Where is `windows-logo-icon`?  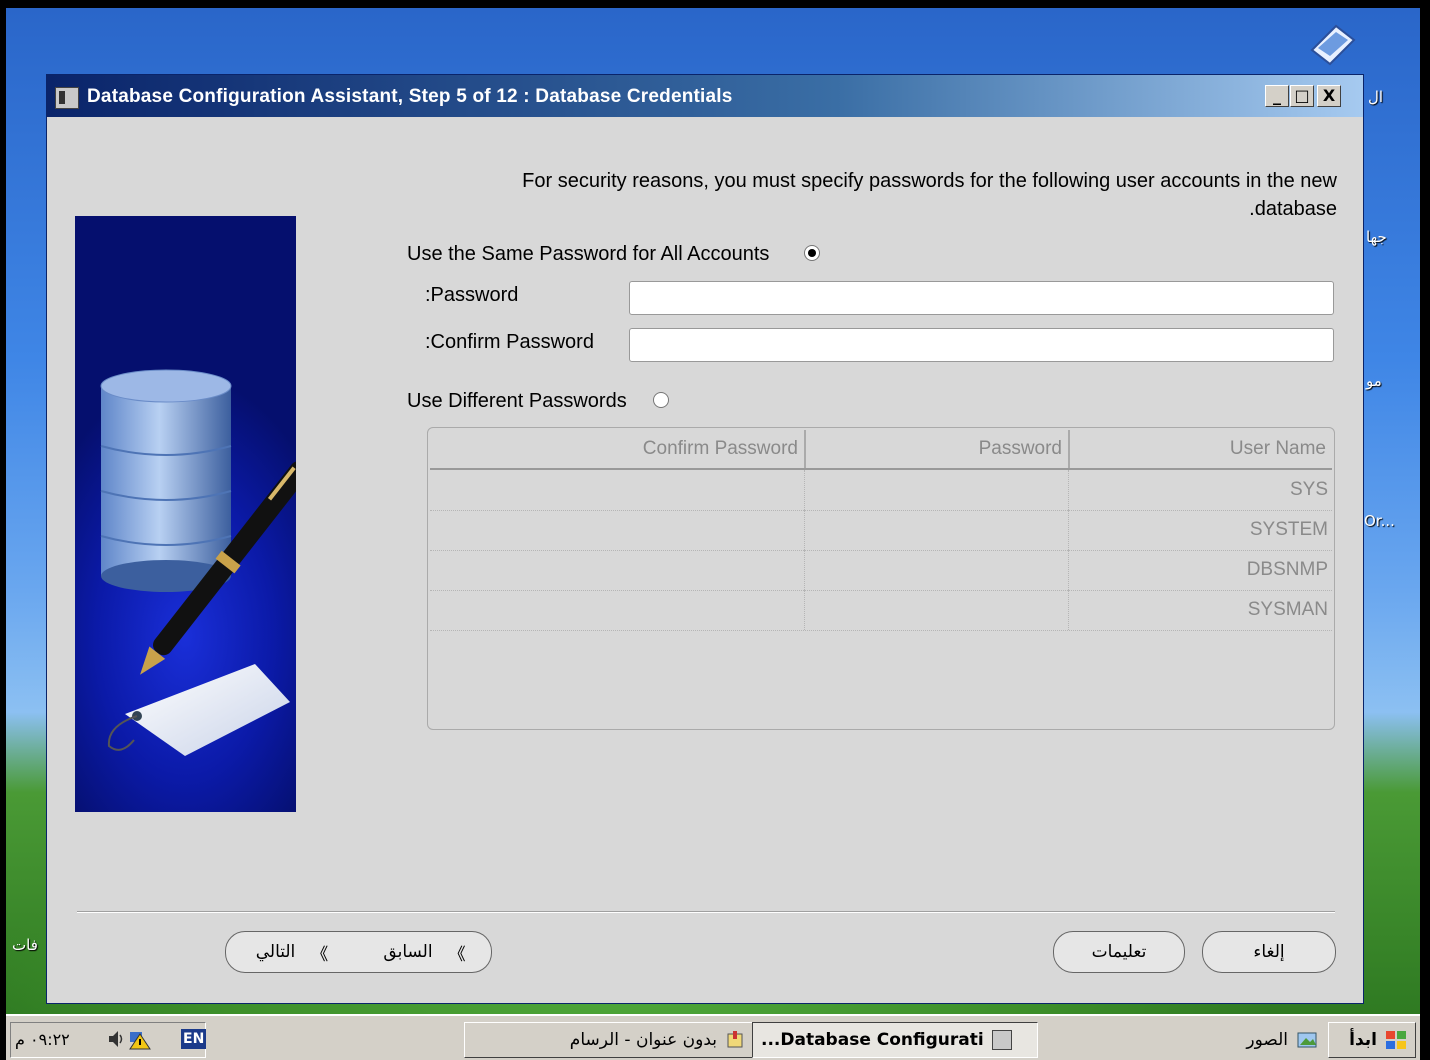
windows-logo-icon is located at coordinates (1396, 1040).